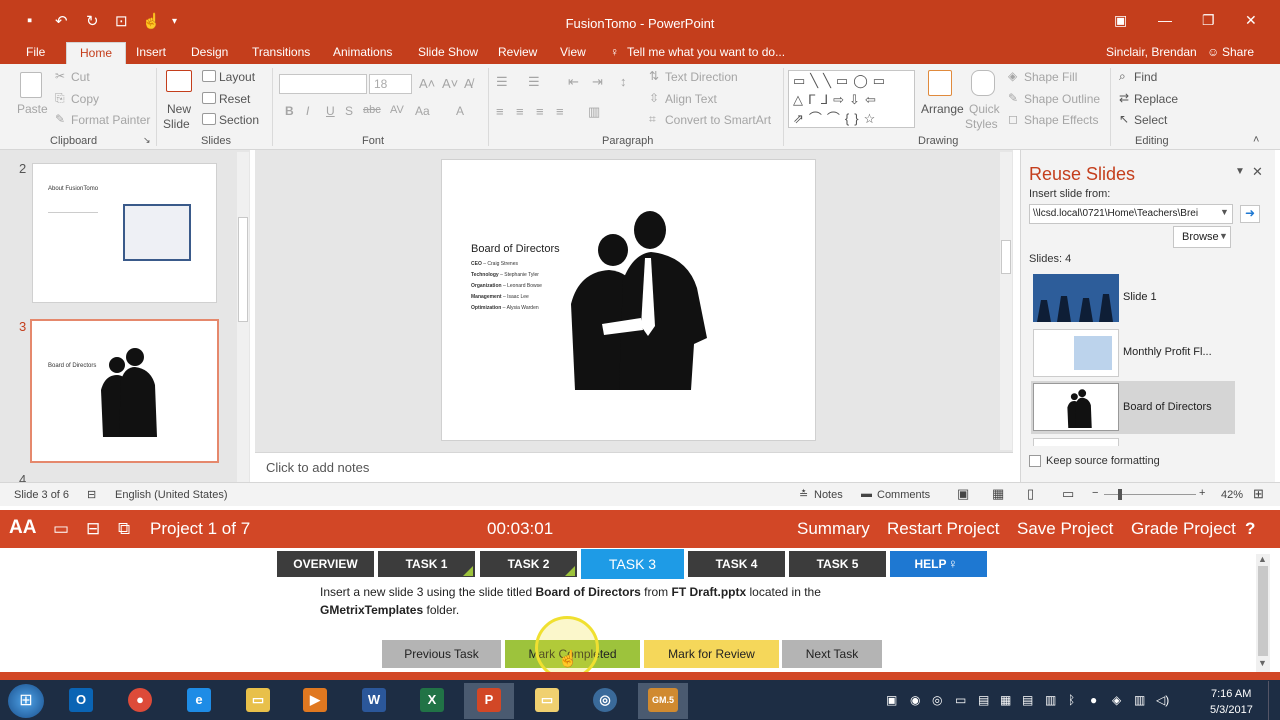 The width and height of the screenshot is (1280, 720). I want to click on taskbar-word: W, so click(374, 701).